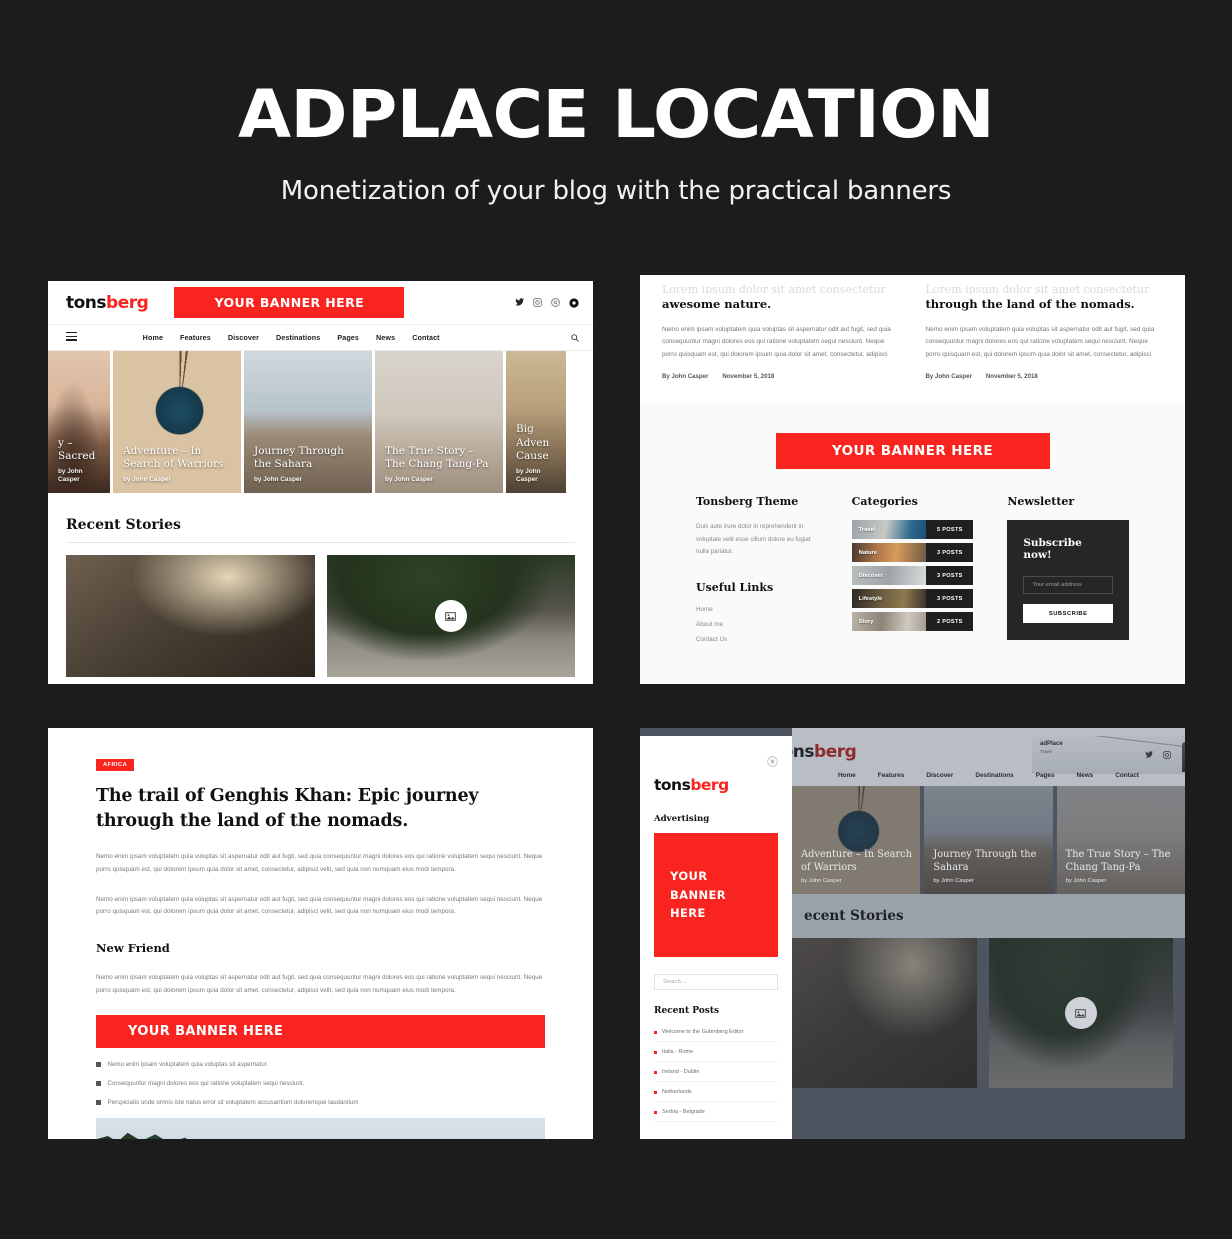 The image size is (1232, 1239). I want to click on category-row: Discover 3 POSTS, so click(912, 576).